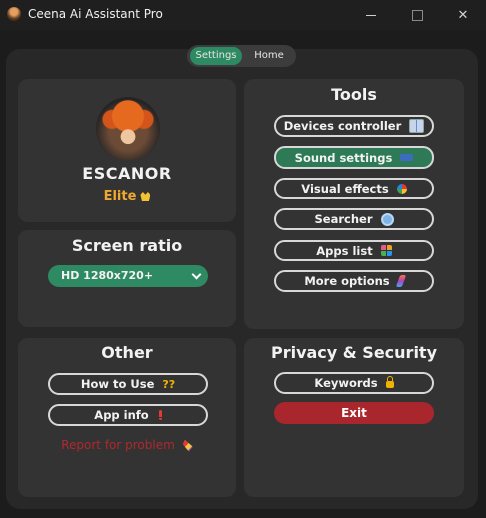 This screenshot has height=518, width=486. Describe the element at coordinates (128, 129) in the screenshot. I see `avatar` at that location.